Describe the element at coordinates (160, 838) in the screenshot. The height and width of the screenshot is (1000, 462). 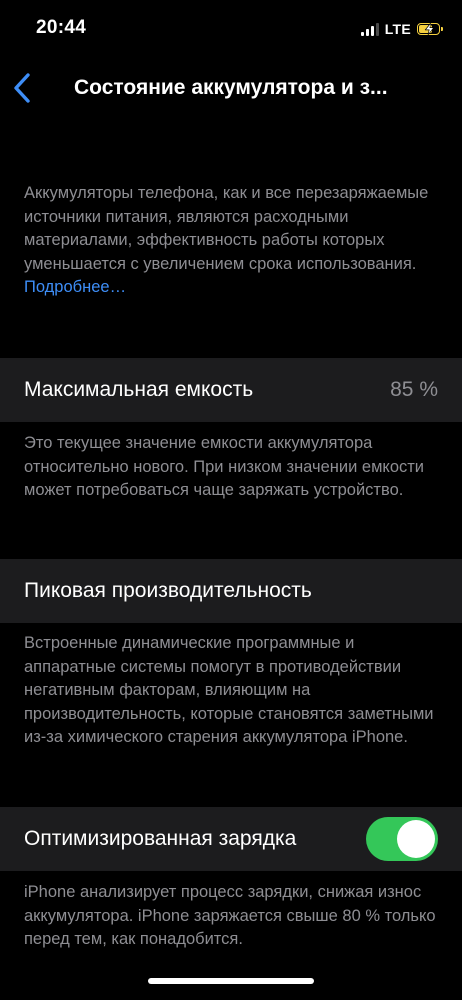
I see `optimized-charging-label: Оптимизированная зарядка` at that location.